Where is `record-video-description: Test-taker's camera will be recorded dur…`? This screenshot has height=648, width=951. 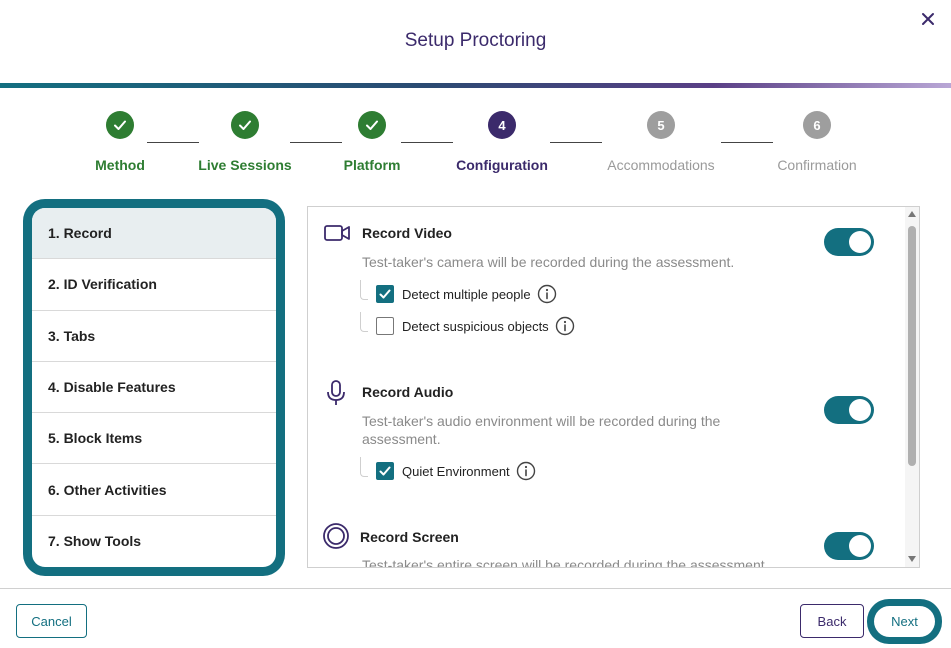 record-video-description: Test-taker's camera will be recorded dur… is located at coordinates (548, 262).